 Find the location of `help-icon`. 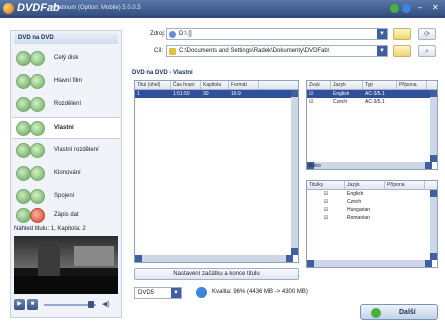

help-icon is located at coordinates (406, 8).